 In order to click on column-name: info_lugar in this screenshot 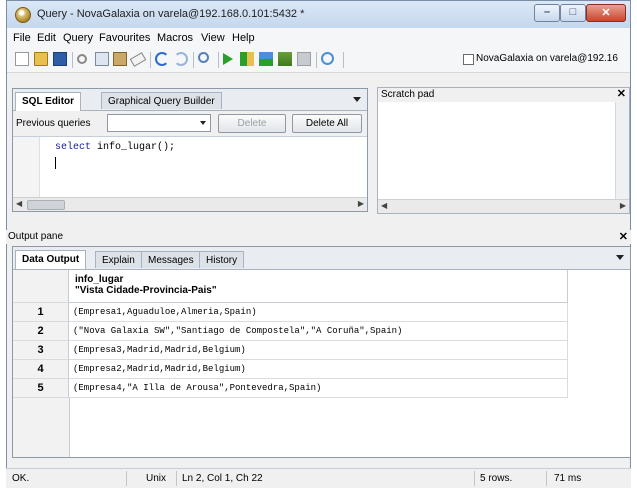, I will do `click(99, 279)`.